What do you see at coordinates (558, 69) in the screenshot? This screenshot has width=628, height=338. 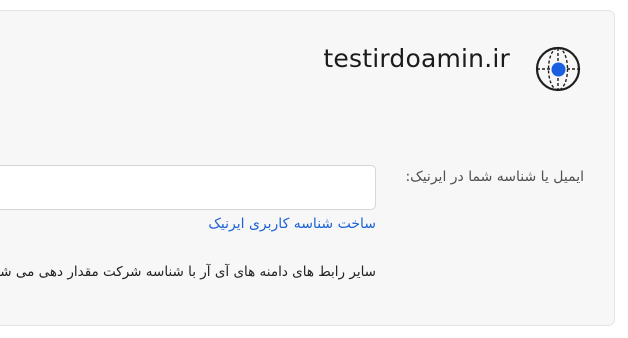 I see `globe-target-icon` at bounding box center [558, 69].